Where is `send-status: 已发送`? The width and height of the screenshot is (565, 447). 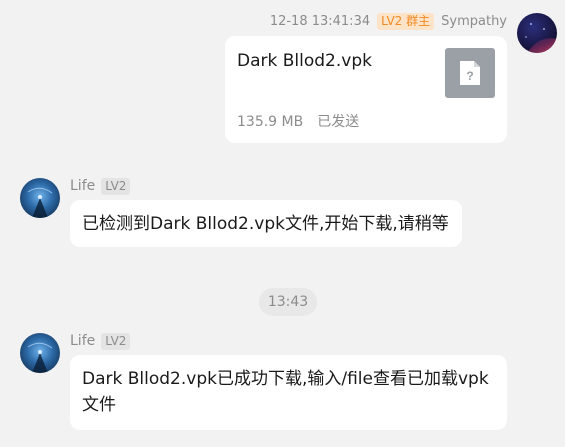
send-status: 已发送 is located at coordinates (338, 122).